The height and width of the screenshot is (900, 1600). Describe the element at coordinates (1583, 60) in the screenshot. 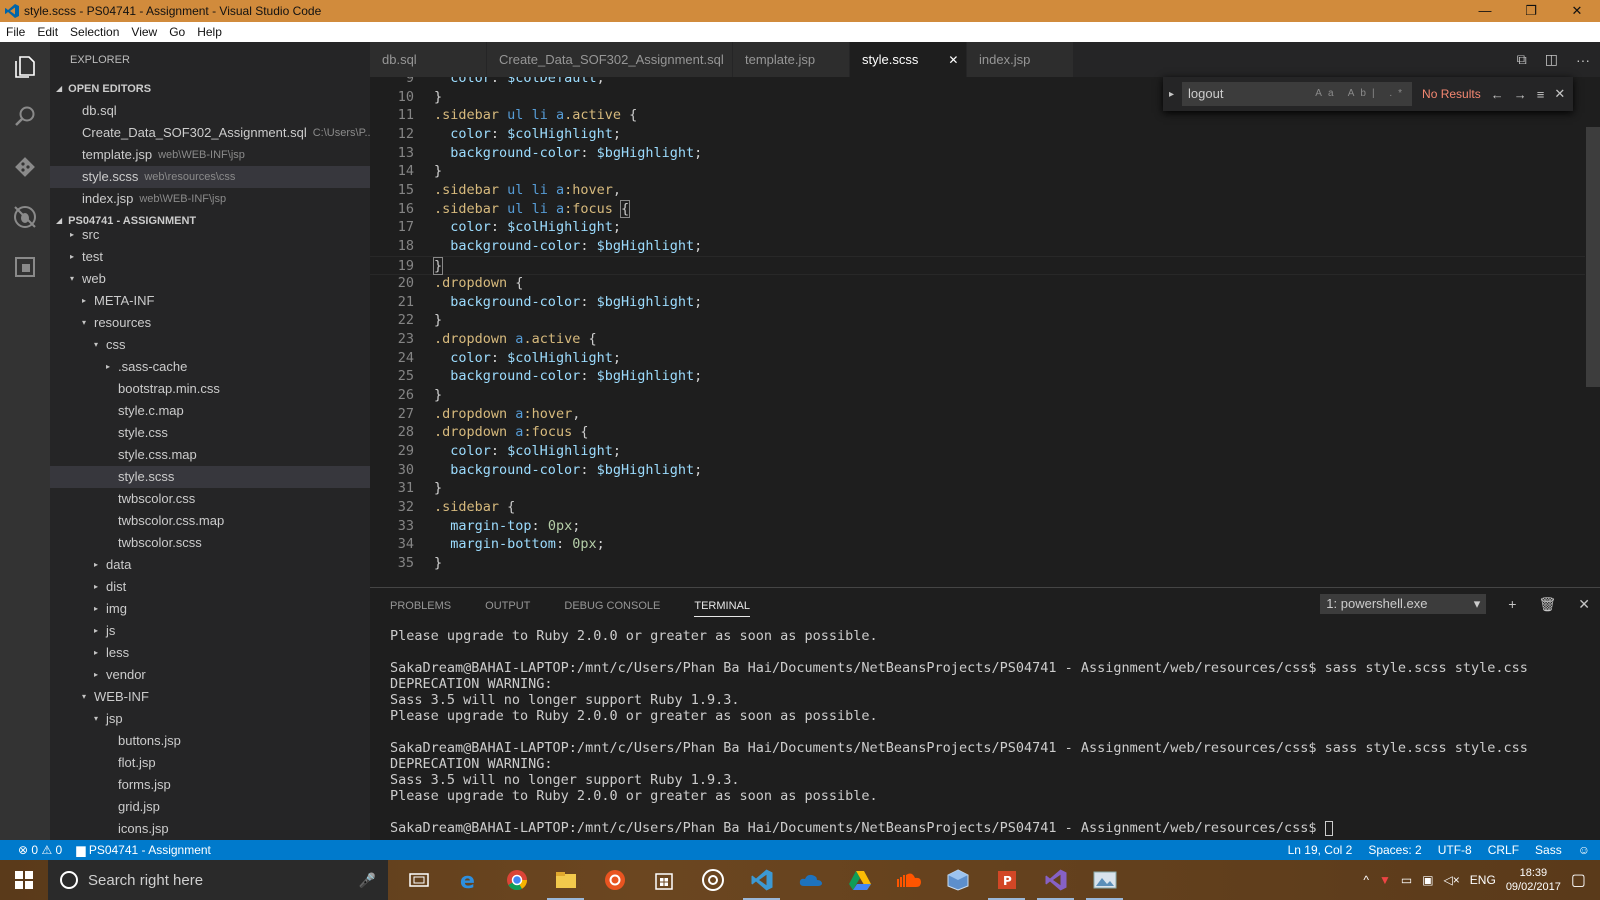

I see `more-actions-icon: ···` at that location.